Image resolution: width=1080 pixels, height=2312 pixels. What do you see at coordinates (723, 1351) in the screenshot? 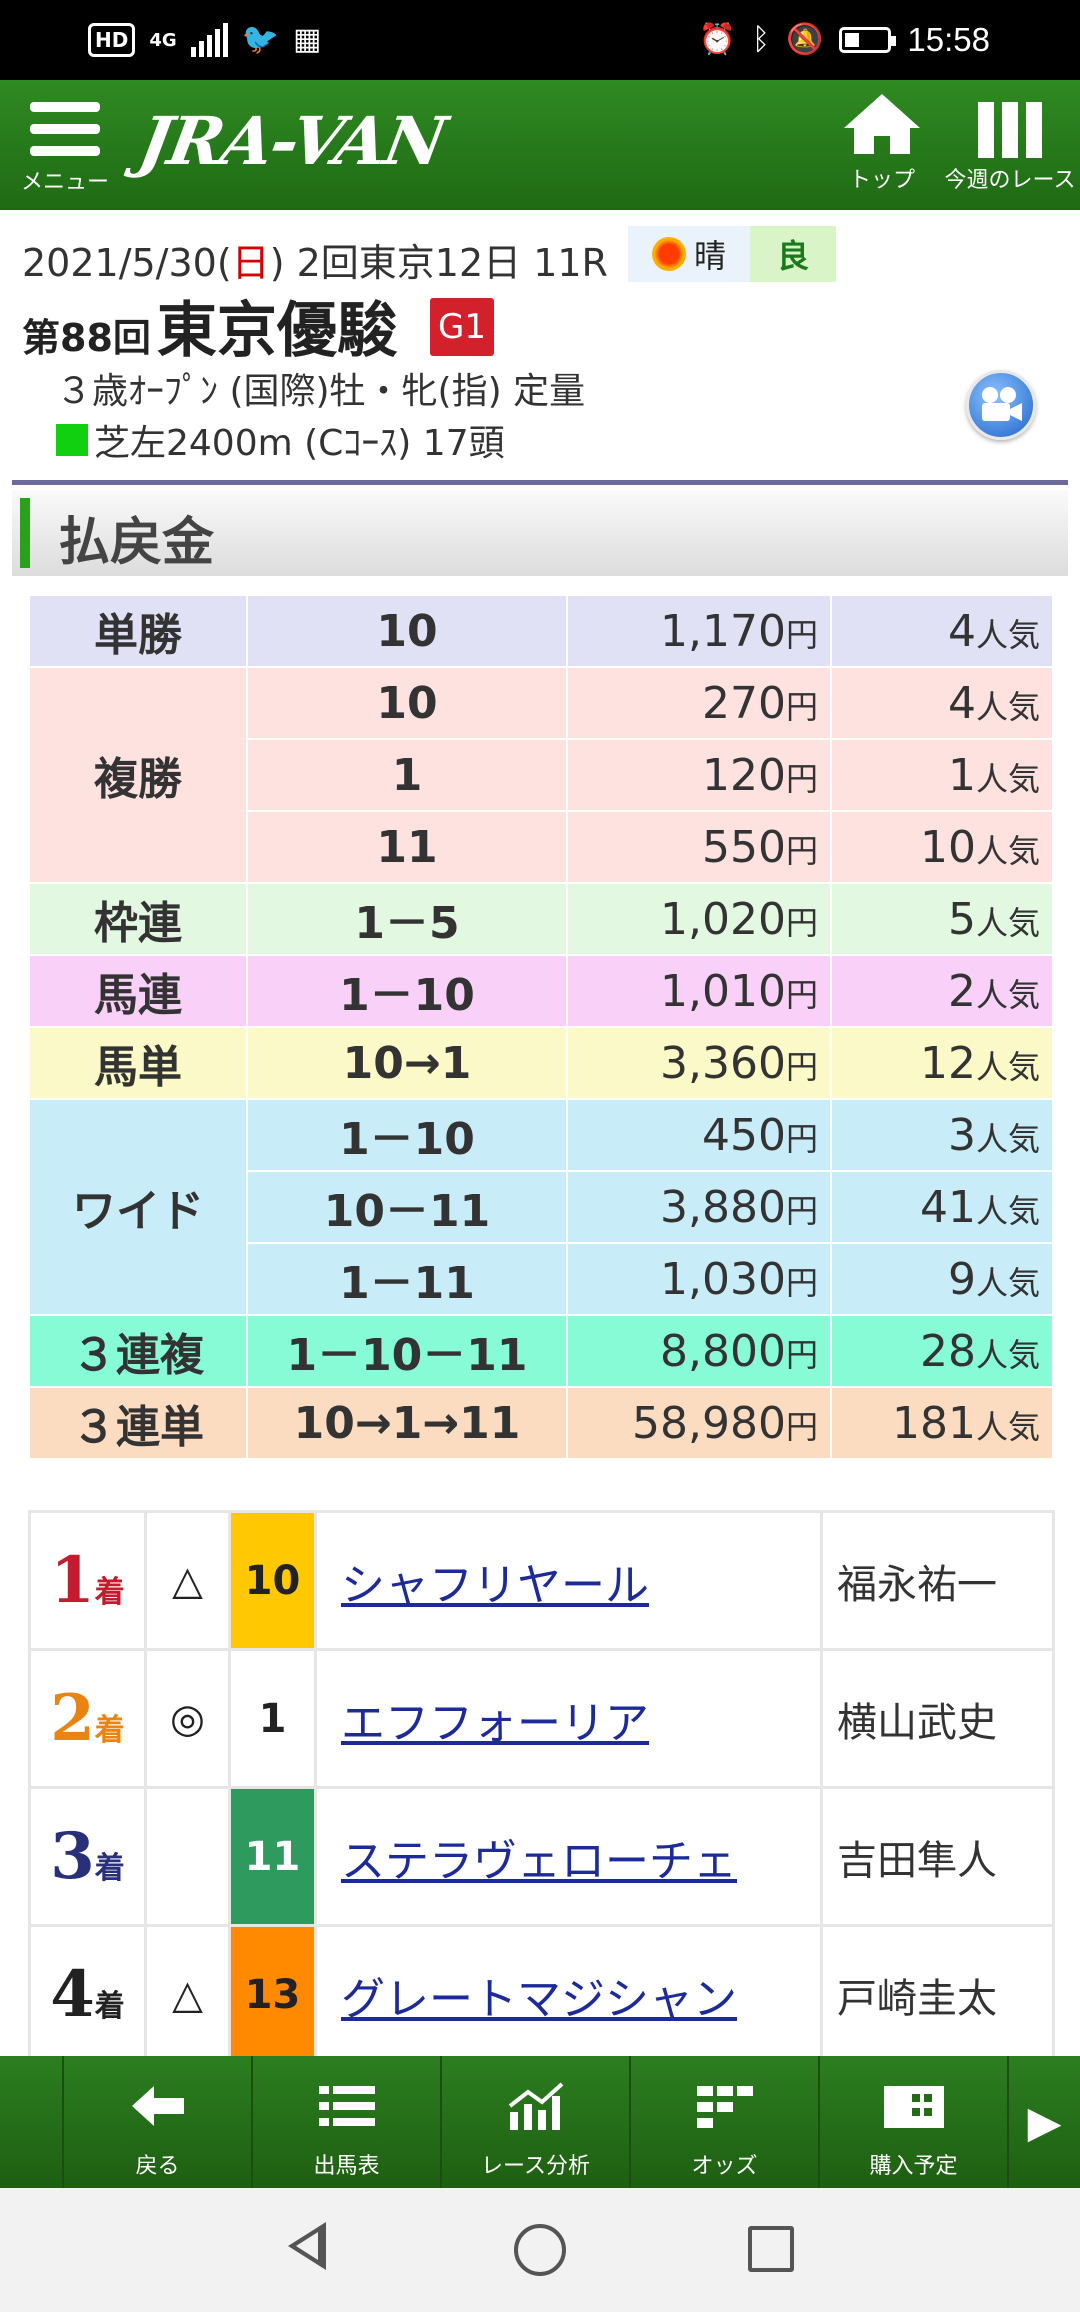
I see `payout-amount: 8,800` at bounding box center [723, 1351].